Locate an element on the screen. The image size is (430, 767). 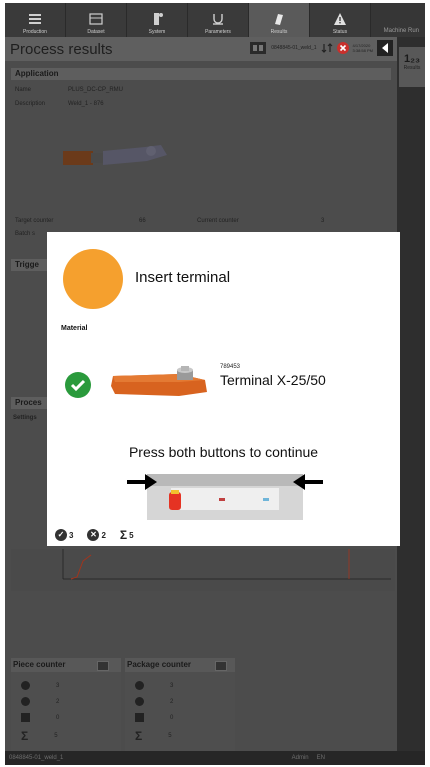
nav-production: Production is located at coordinates (35, 20).